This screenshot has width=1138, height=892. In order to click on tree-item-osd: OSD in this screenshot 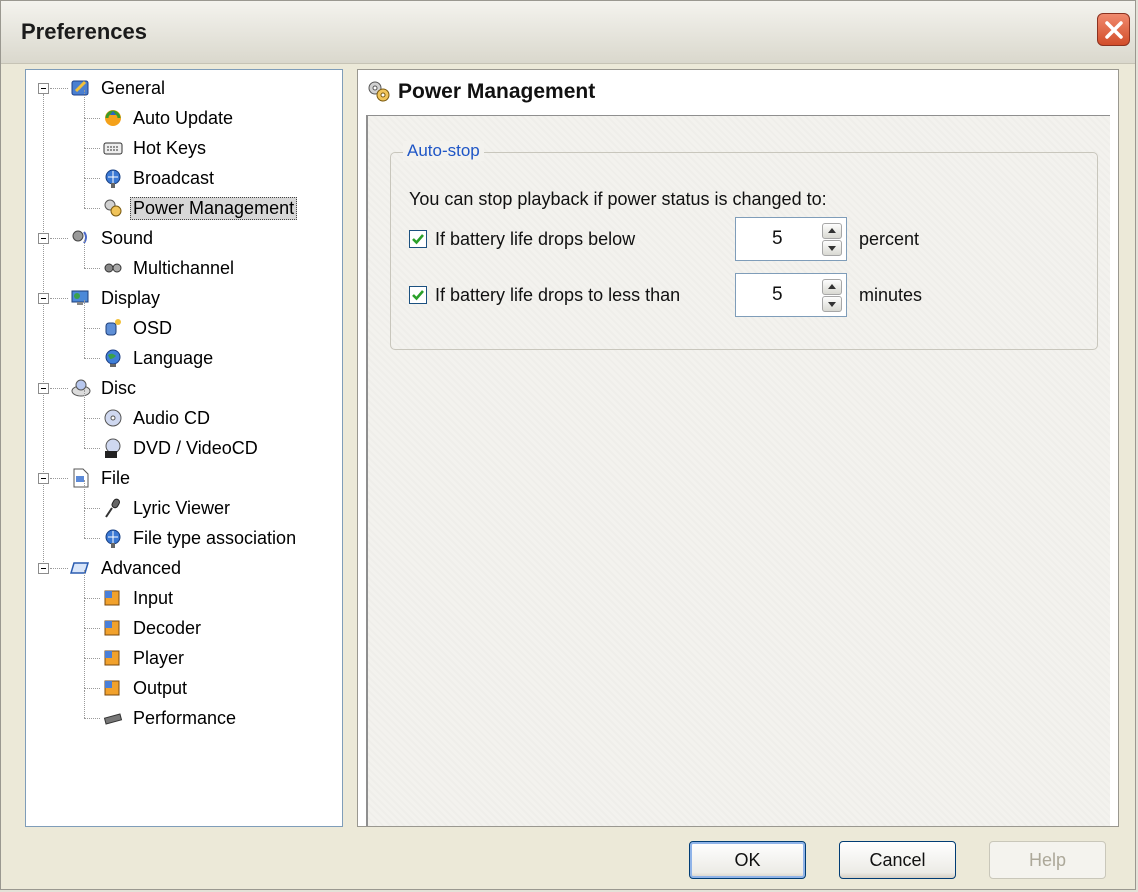, I will do `click(138, 328)`.